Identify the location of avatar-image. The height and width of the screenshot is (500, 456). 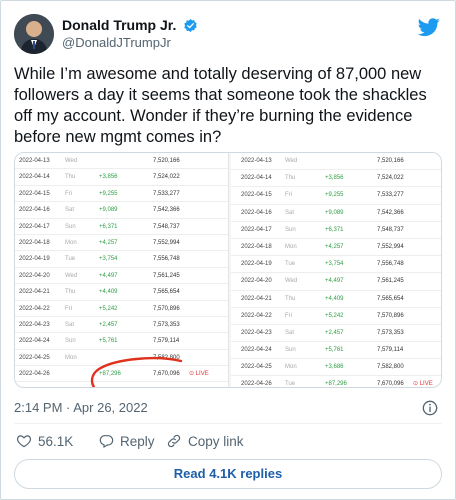
(34, 34).